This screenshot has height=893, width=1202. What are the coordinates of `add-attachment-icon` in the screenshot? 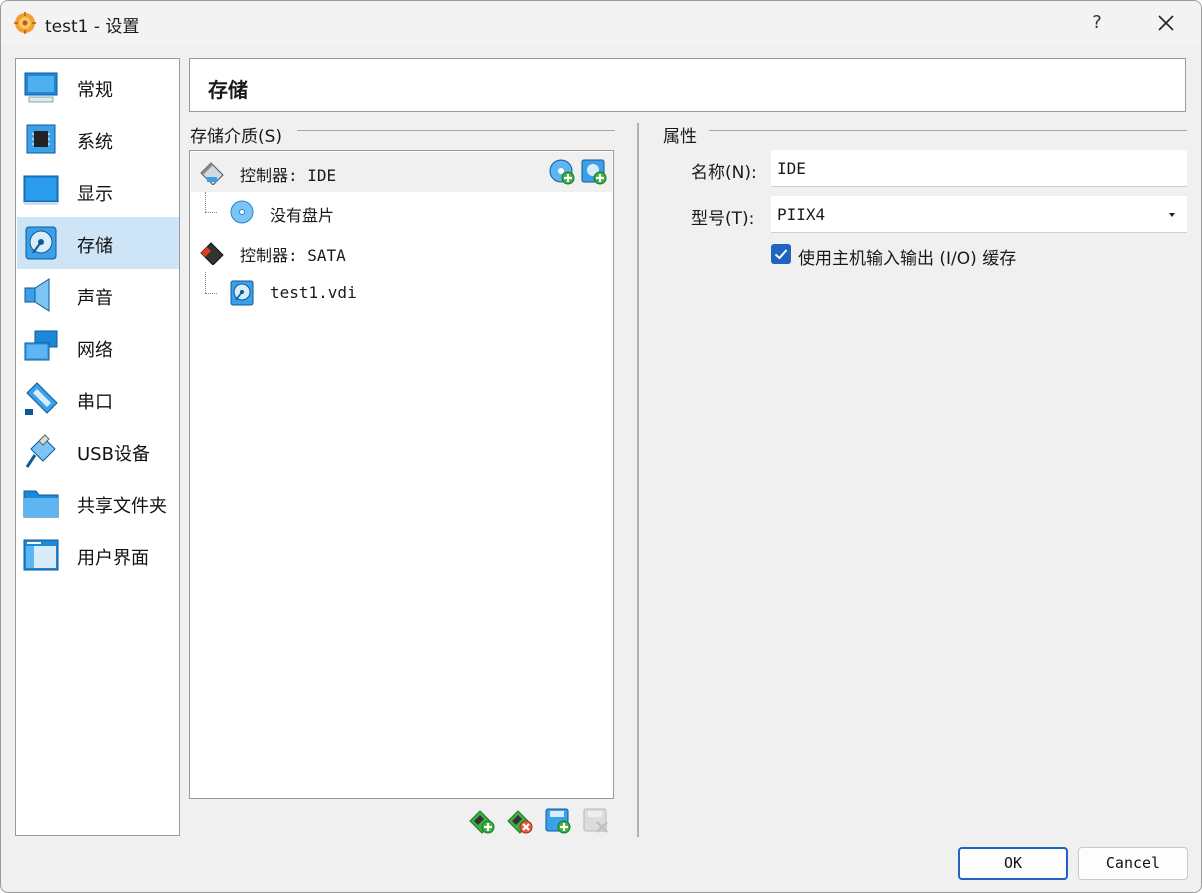 It's located at (558, 821).